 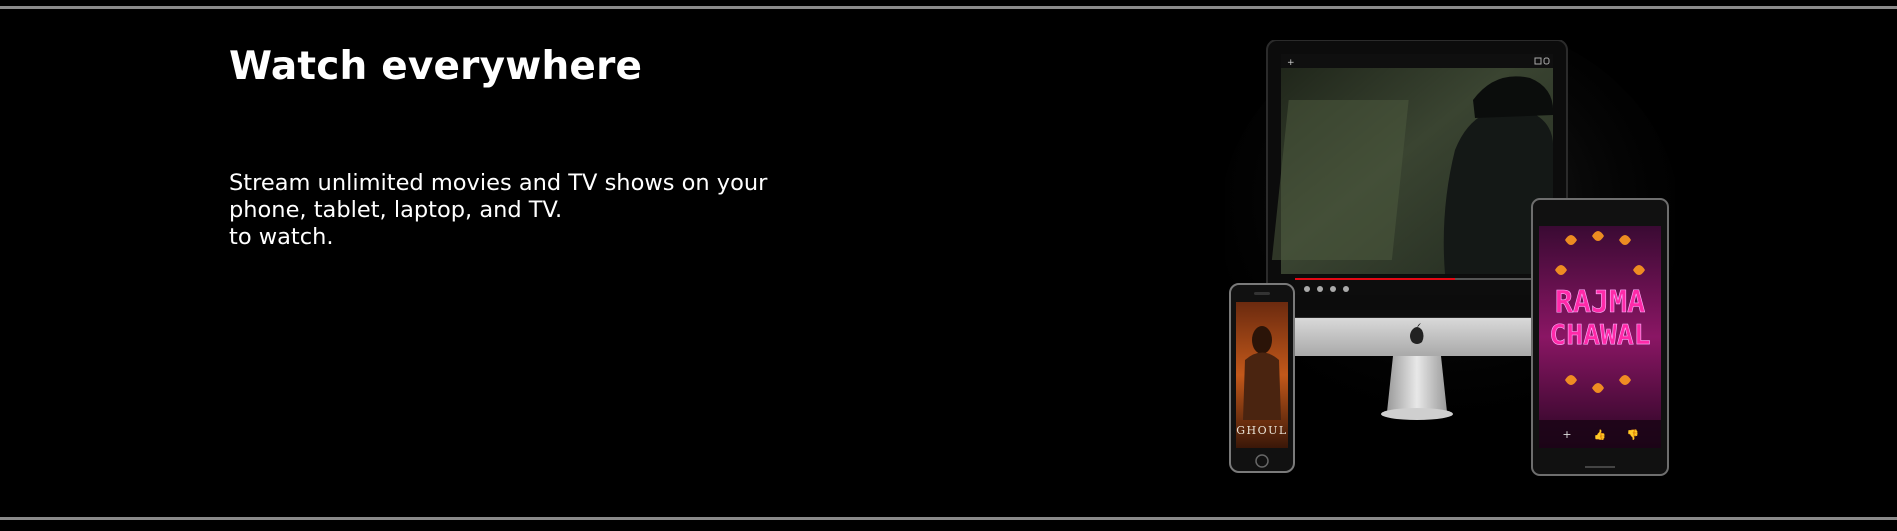 I want to click on description-line-3: to watch., so click(x=281, y=237).